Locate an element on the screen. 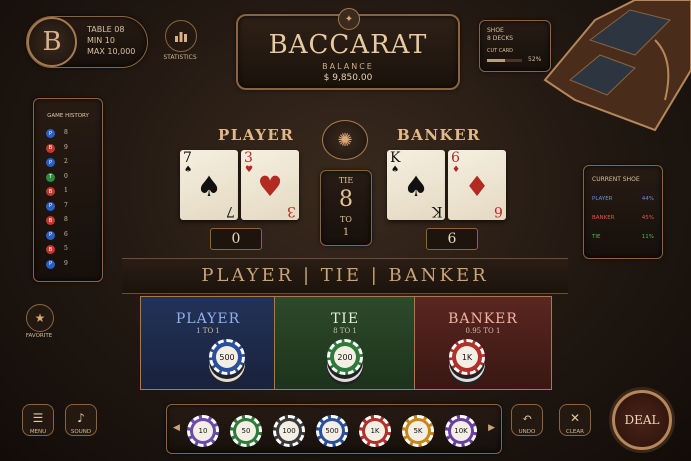 The height and width of the screenshot is (461, 691). game-title: BACCARAT is located at coordinates (348, 45).